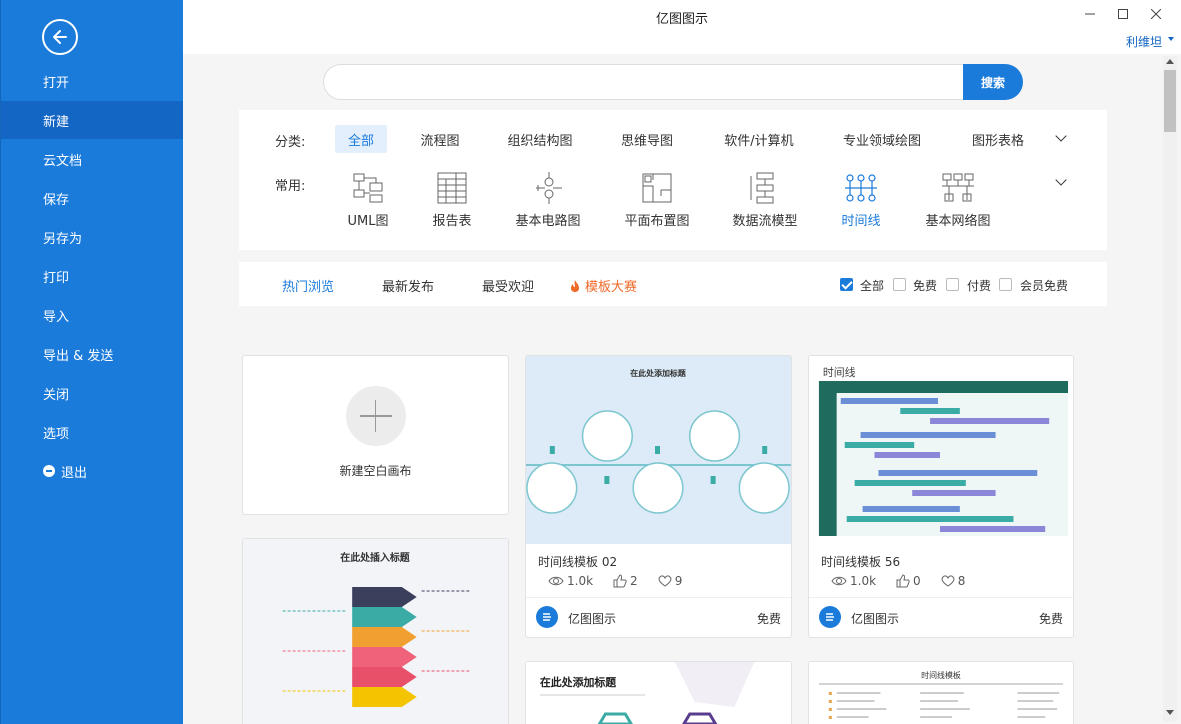 This screenshot has width=1181, height=724. What do you see at coordinates (92, 237) in the screenshot?
I see `sidebar-item-save-as: 另存为` at bounding box center [92, 237].